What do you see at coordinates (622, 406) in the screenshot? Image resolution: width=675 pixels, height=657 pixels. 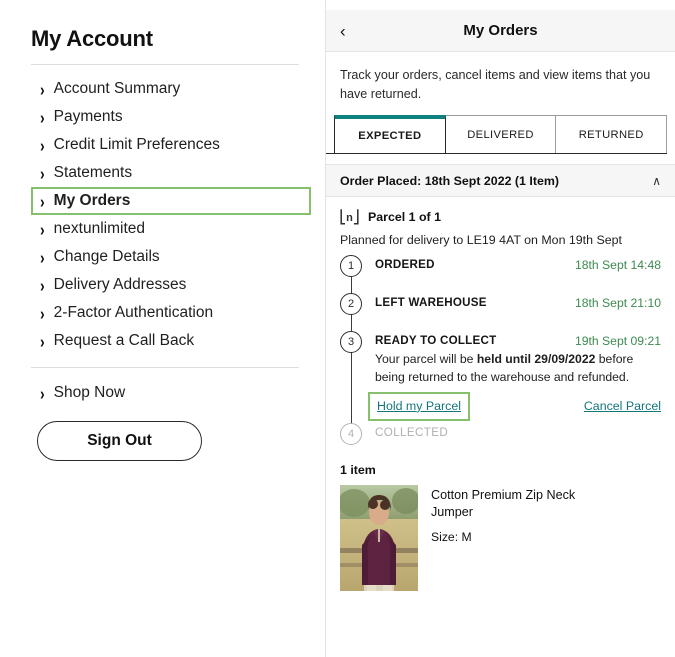 I see `cancel-parcel-link: Cancel Parcel` at bounding box center [622, 406].